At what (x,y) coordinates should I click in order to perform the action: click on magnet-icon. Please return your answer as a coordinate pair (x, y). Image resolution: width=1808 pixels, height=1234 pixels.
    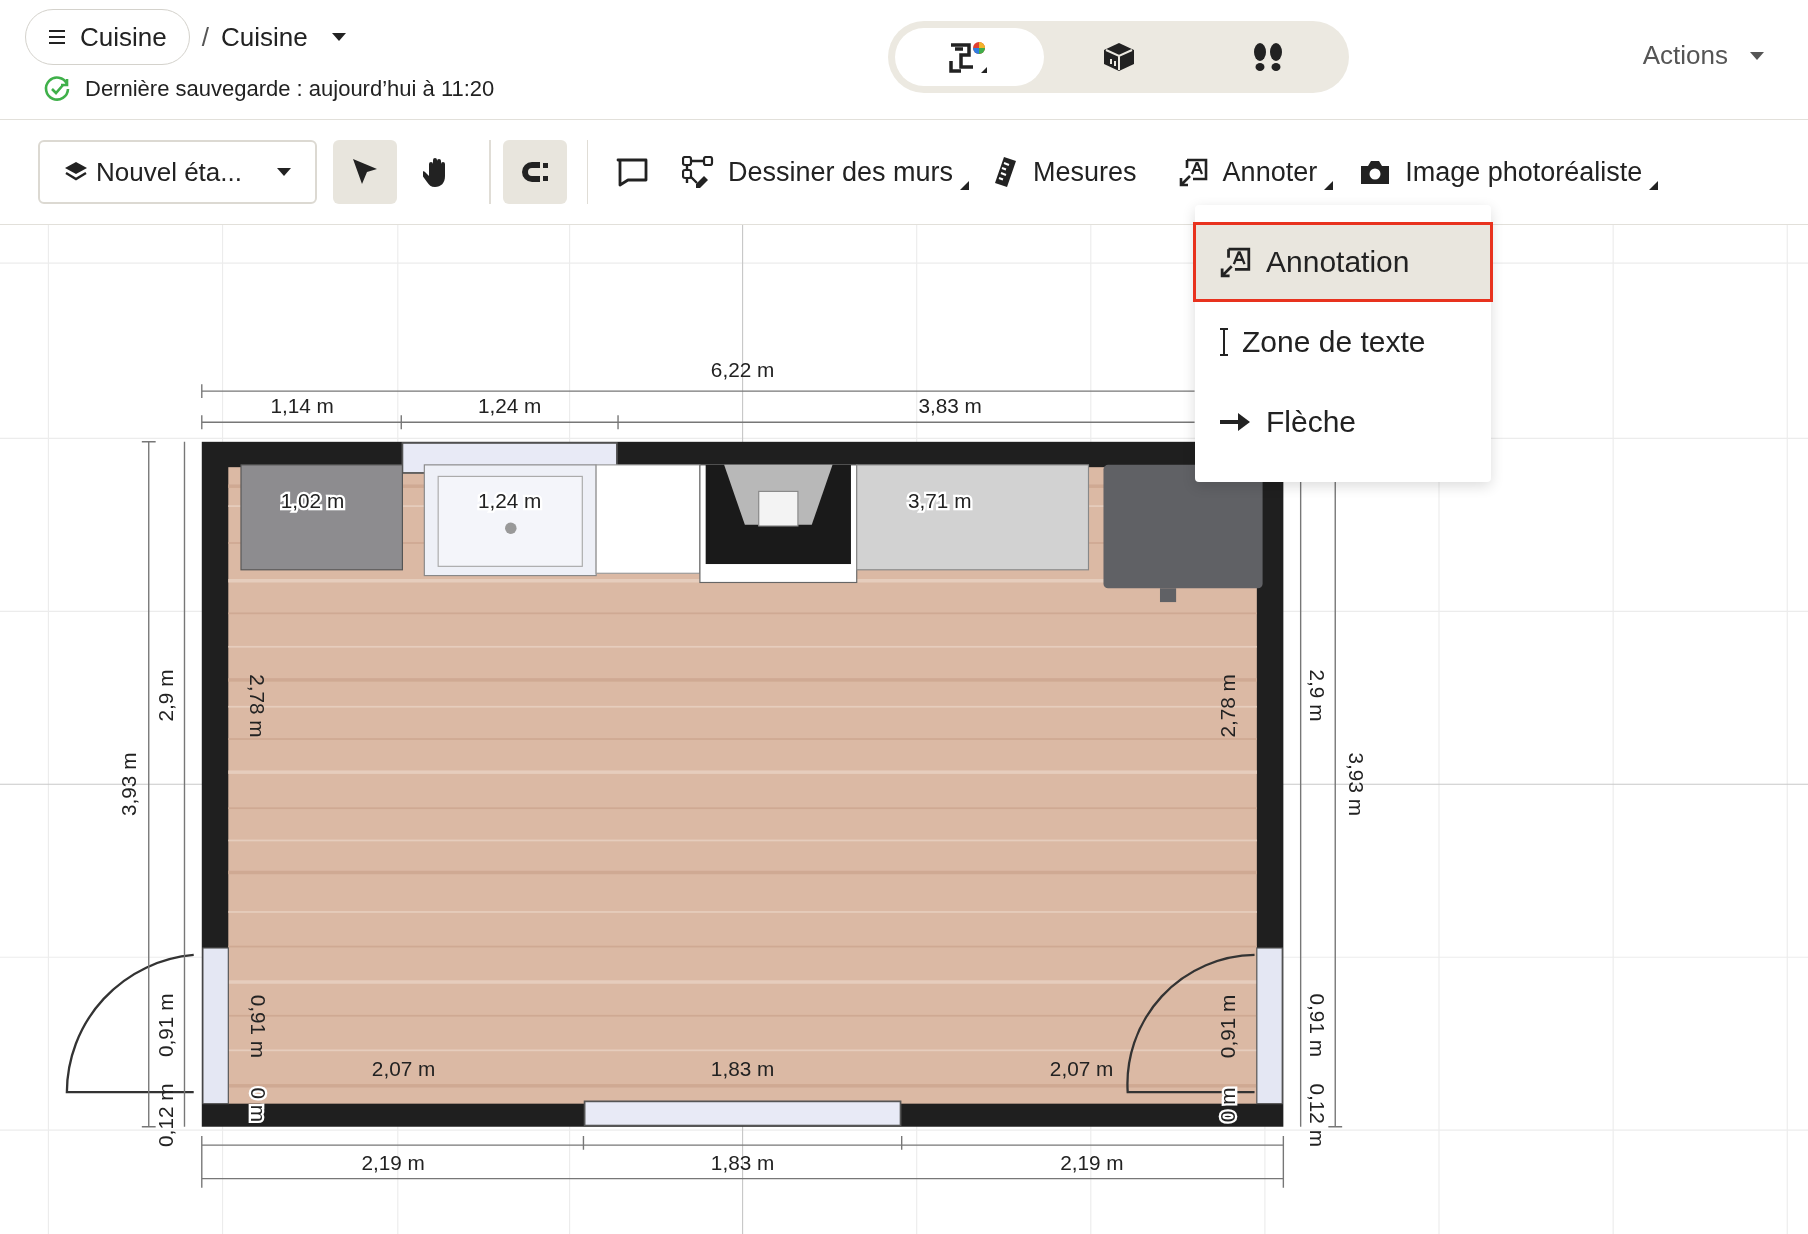
    Looking at the image, I should click on (534, 172).